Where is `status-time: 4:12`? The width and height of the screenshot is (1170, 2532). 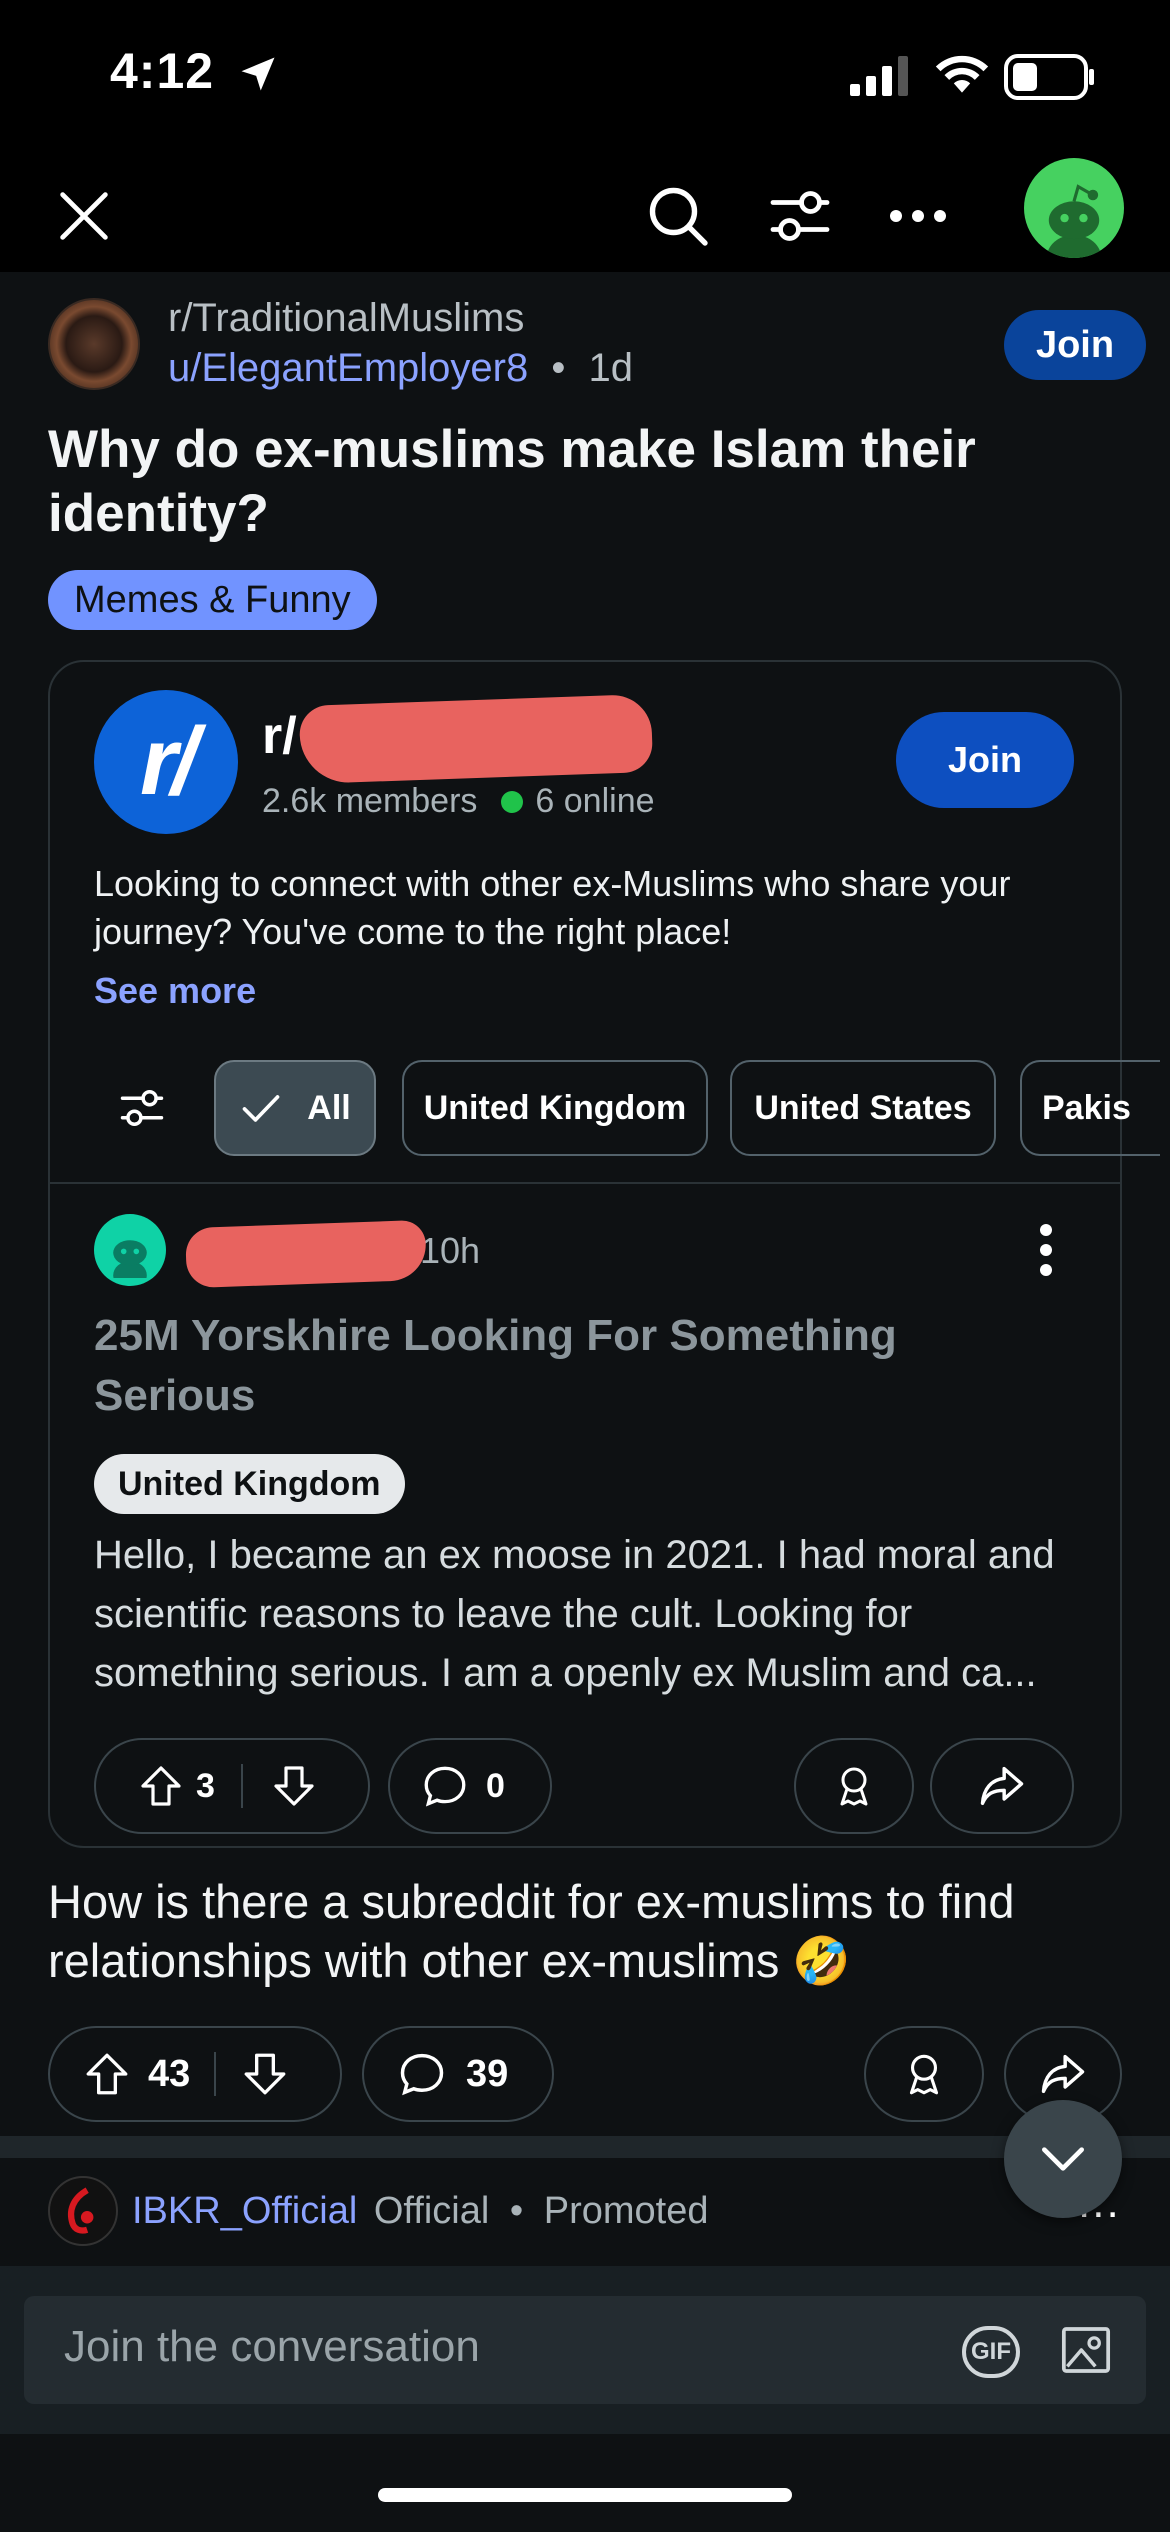
status-time: 4:12 is located at coordinates (162, 71).